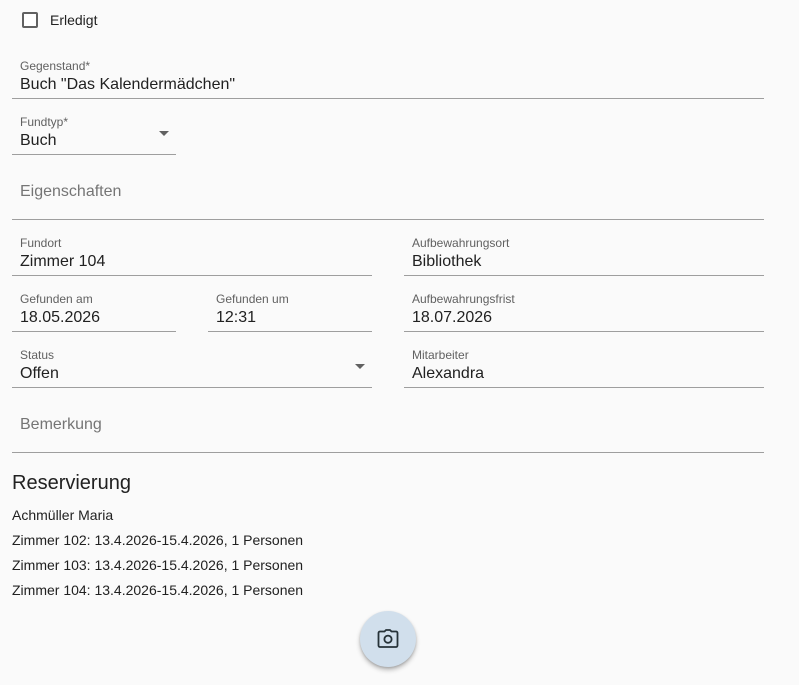 This screenshot has width=799, height=685. I want to click on gegenstand-field: Gegenstand* Buch "Das Kalendermädchen", so click(388, 77).